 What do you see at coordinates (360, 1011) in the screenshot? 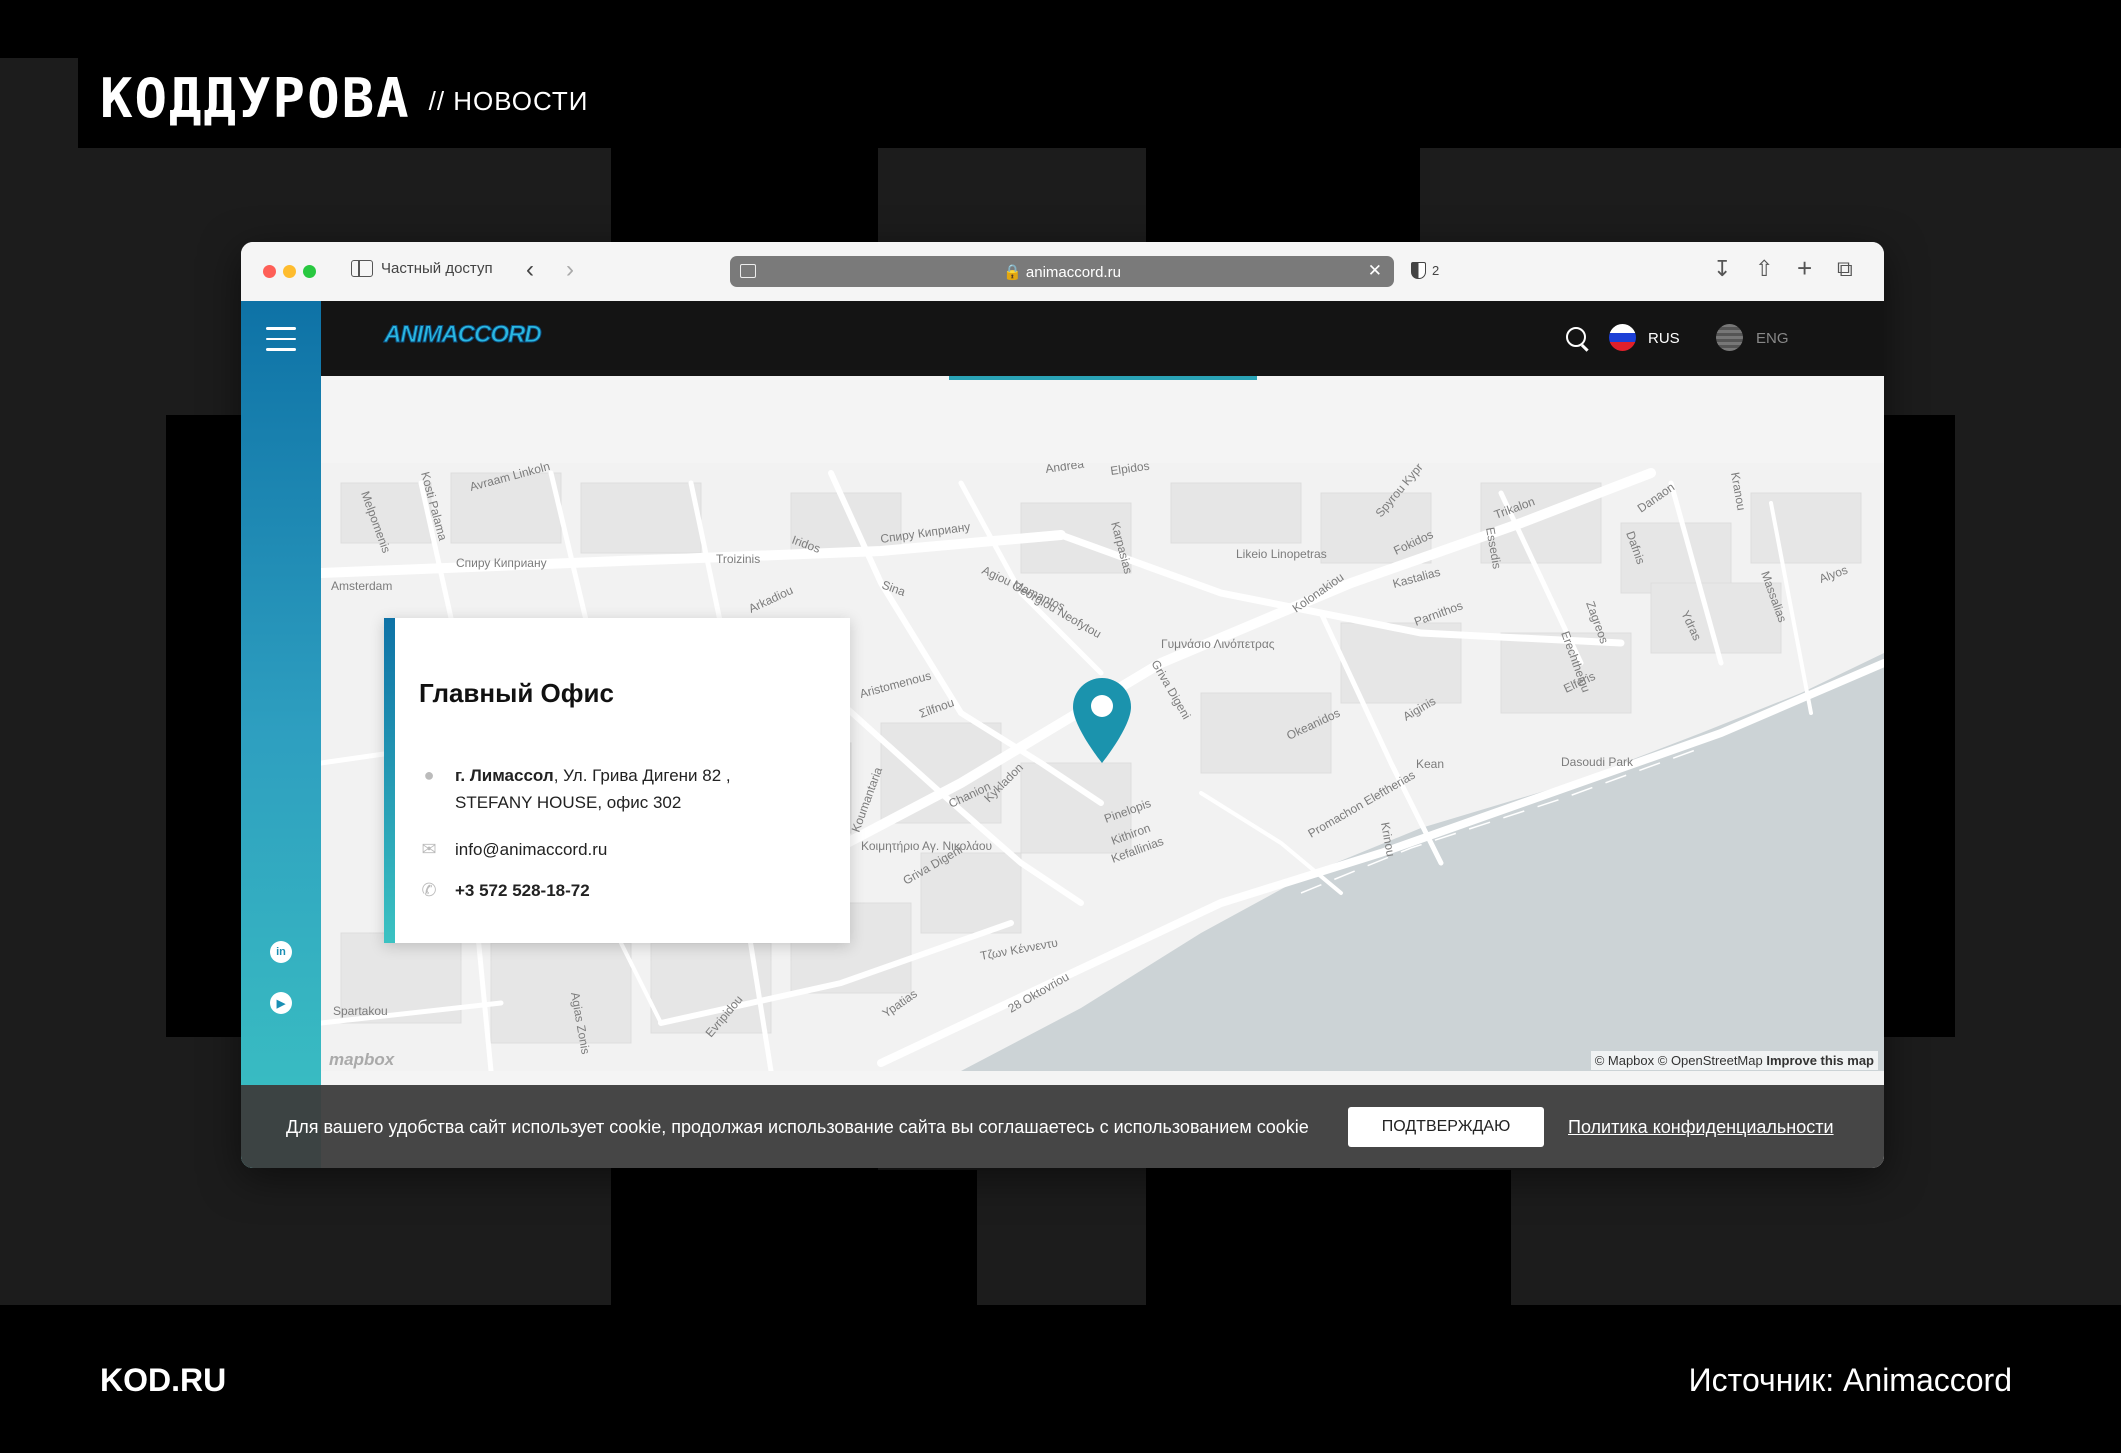
I see `map-street-label: Spartakou` at bounding box center [360, 1011].